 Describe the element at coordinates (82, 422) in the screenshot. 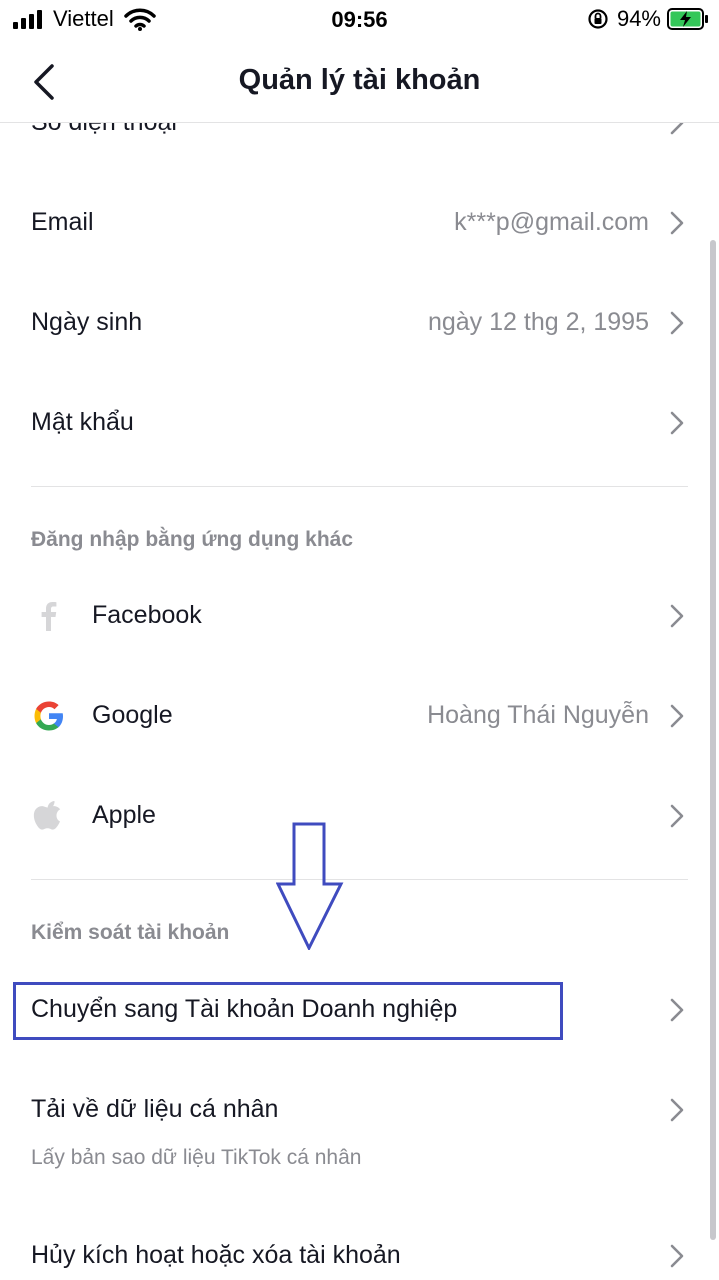

I see `password-label: Mật khẩu` at that location.